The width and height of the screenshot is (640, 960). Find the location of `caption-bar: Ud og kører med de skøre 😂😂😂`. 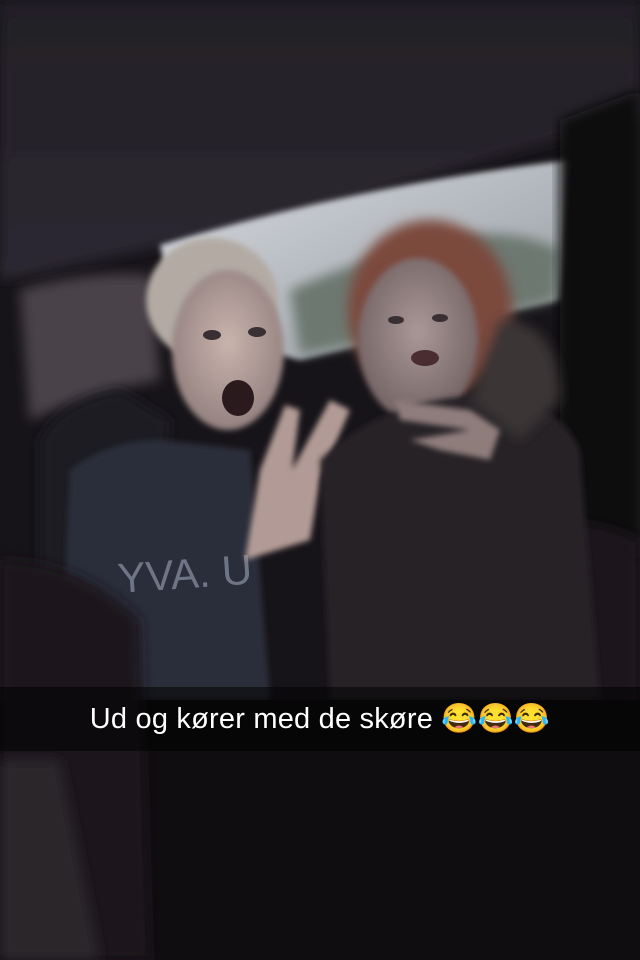

caption-bar: Ud og kører med de skøre 😂😂😂 is located at coordinates (320, 719).